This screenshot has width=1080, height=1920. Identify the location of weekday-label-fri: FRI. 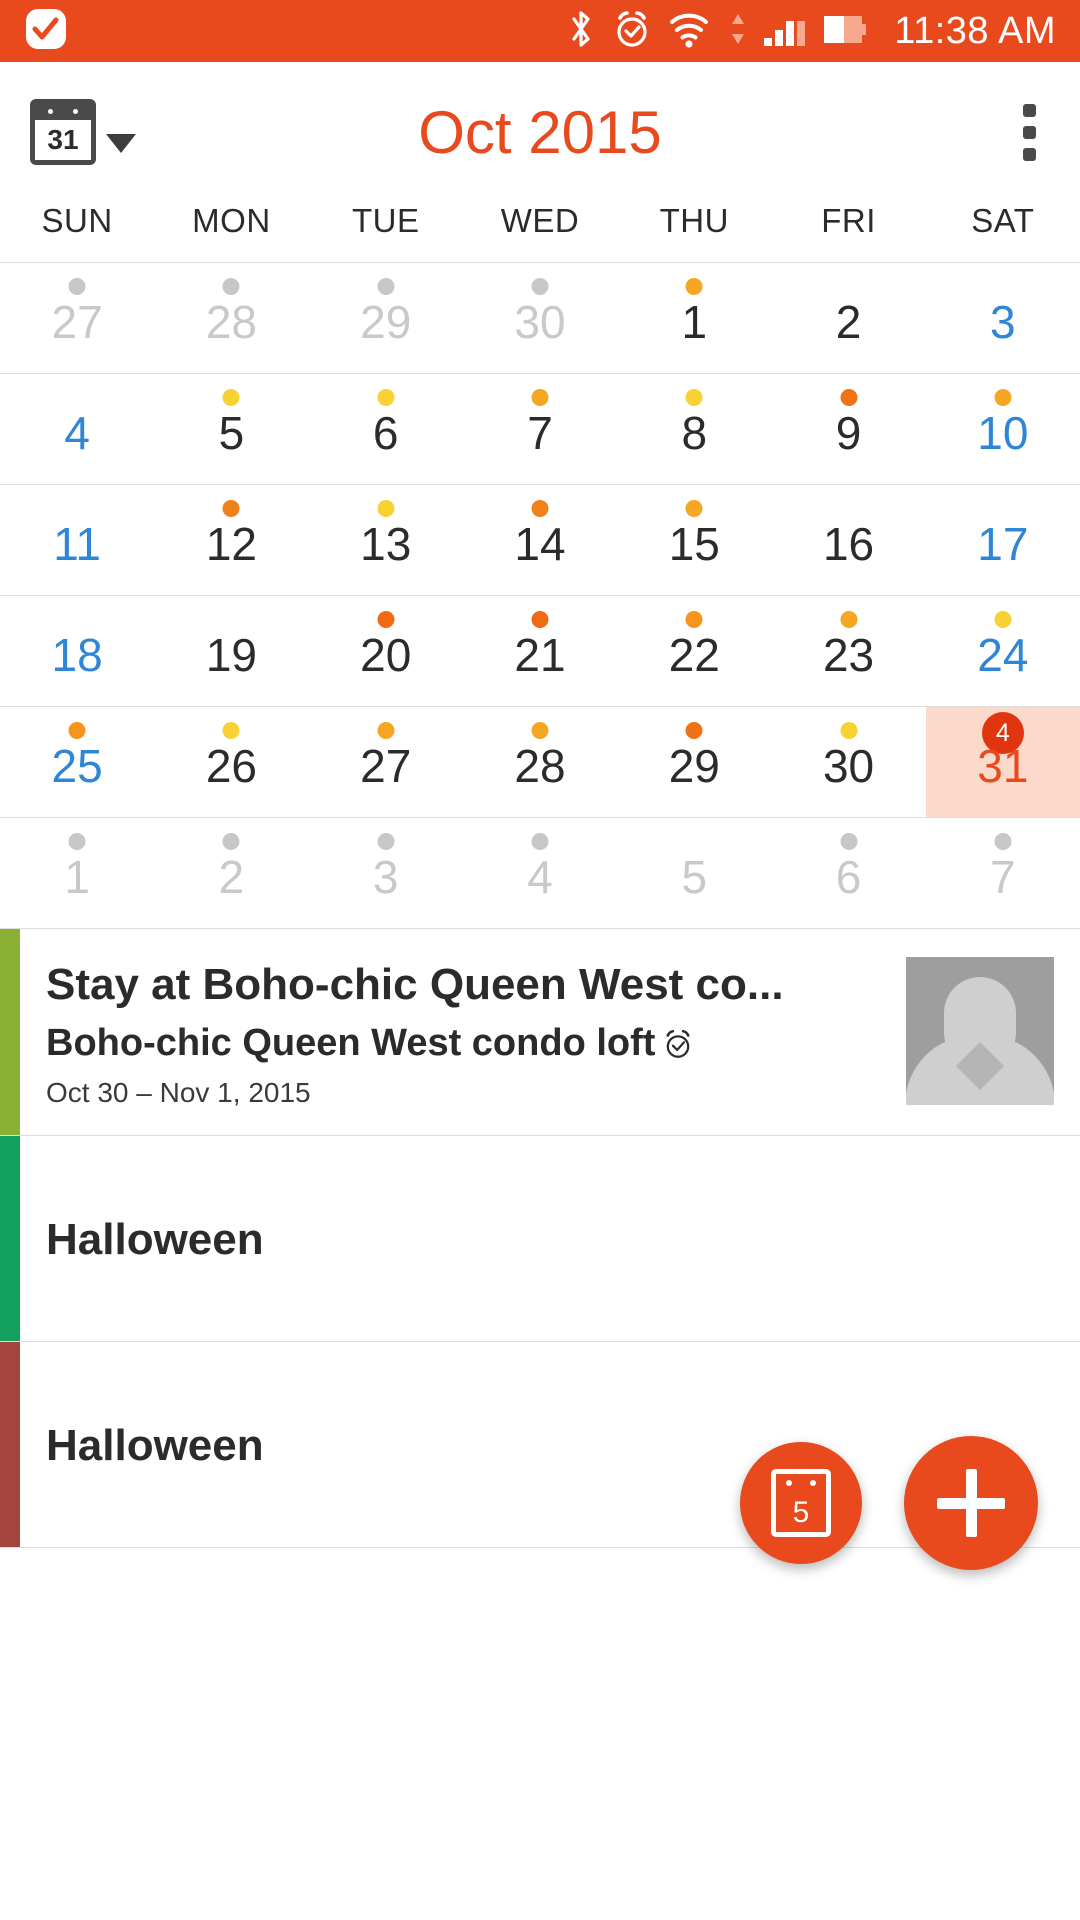
(848, 220).